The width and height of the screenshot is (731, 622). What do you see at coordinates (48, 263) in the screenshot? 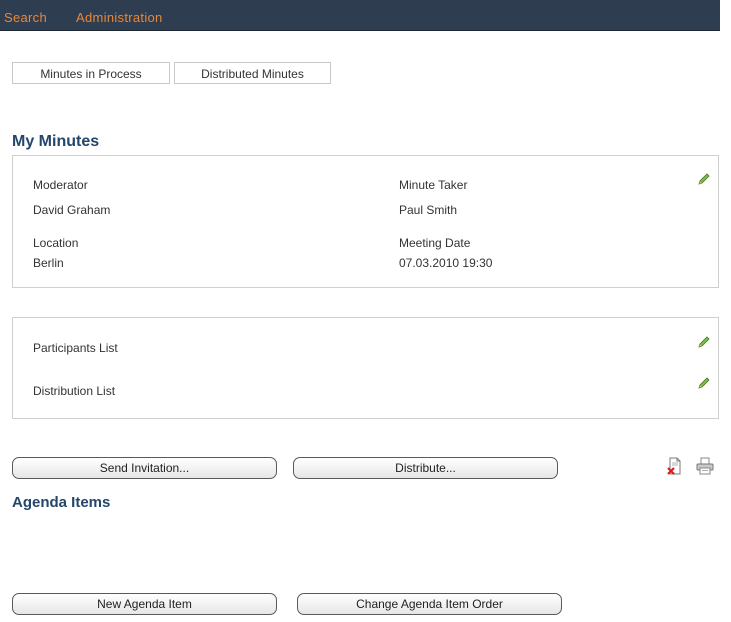
I see `location-value: Berlin` at bounding box center [48, 263].